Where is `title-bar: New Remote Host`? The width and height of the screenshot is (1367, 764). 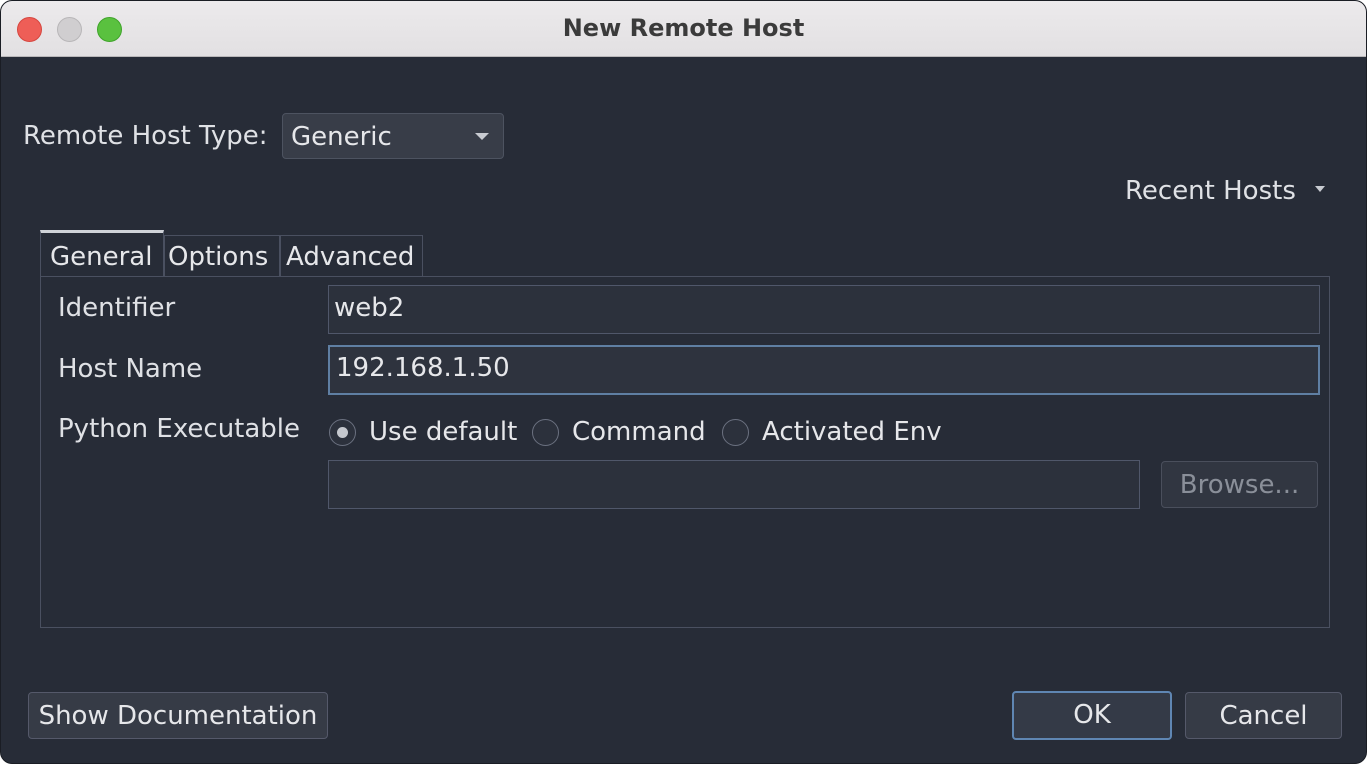 title-bar: New Remote Host is located at coordinates (683, 29).